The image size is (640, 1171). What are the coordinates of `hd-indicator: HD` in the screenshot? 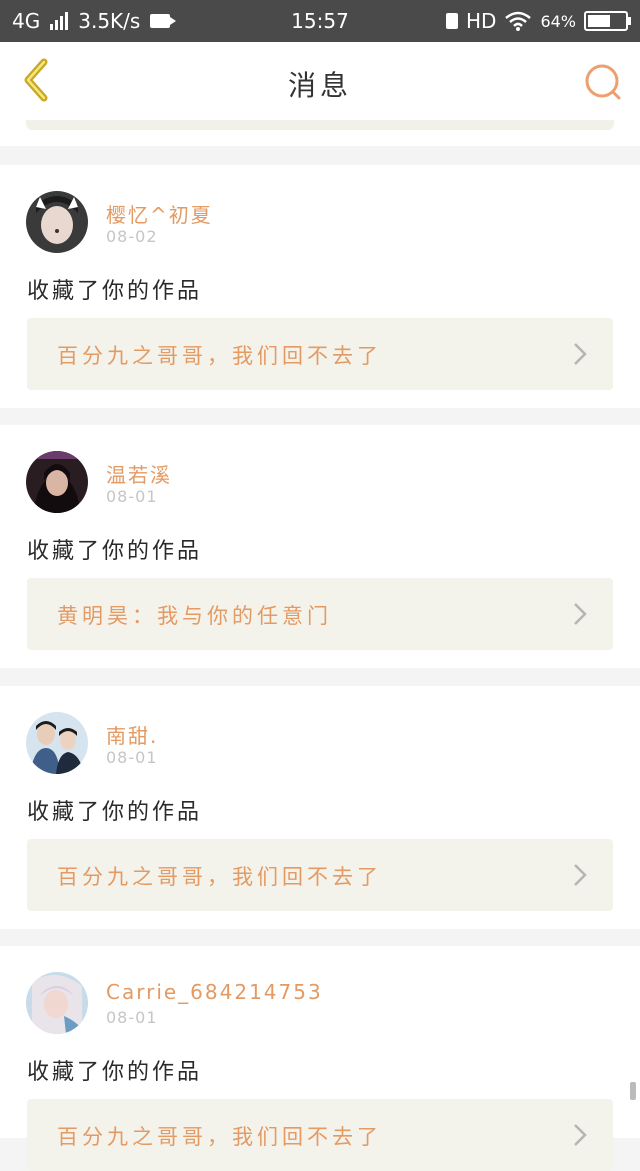 It's located at (481, 21).